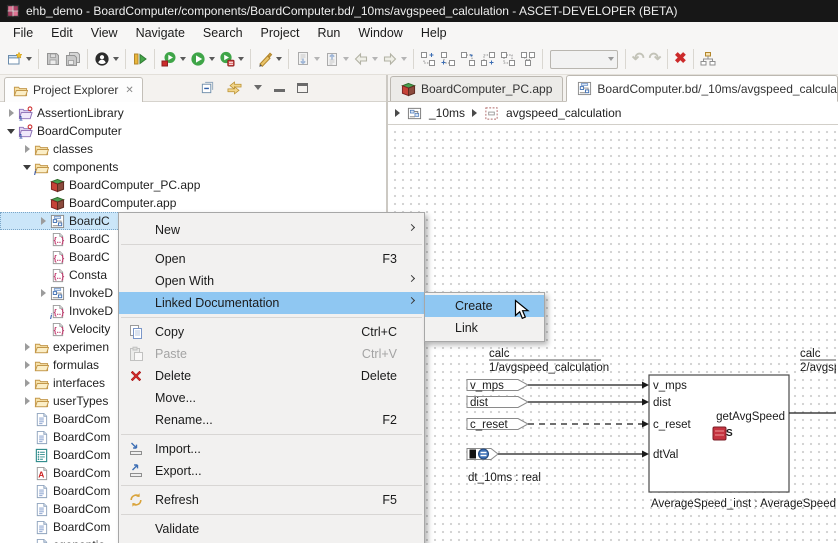 The height and width of the screenshot is (543, 838). I want to click on project-explorer-icon, so click(20, 90).